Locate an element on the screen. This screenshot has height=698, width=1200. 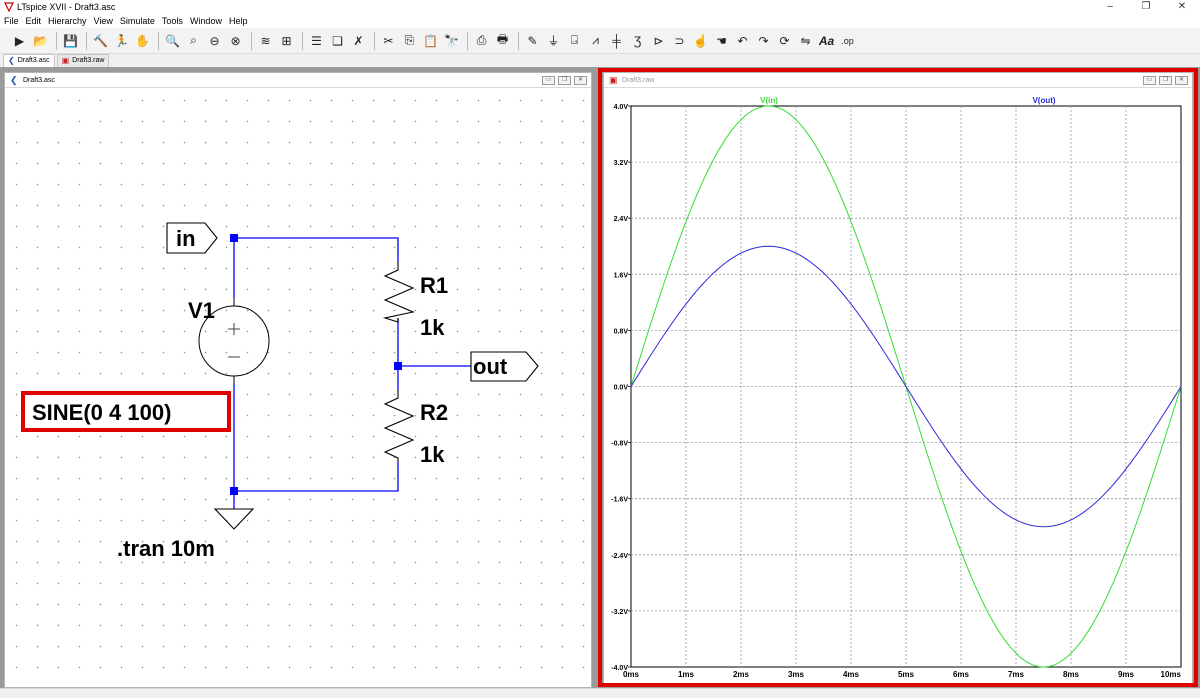
waveform-icon: ▣ is located at coordinates (65, 60).